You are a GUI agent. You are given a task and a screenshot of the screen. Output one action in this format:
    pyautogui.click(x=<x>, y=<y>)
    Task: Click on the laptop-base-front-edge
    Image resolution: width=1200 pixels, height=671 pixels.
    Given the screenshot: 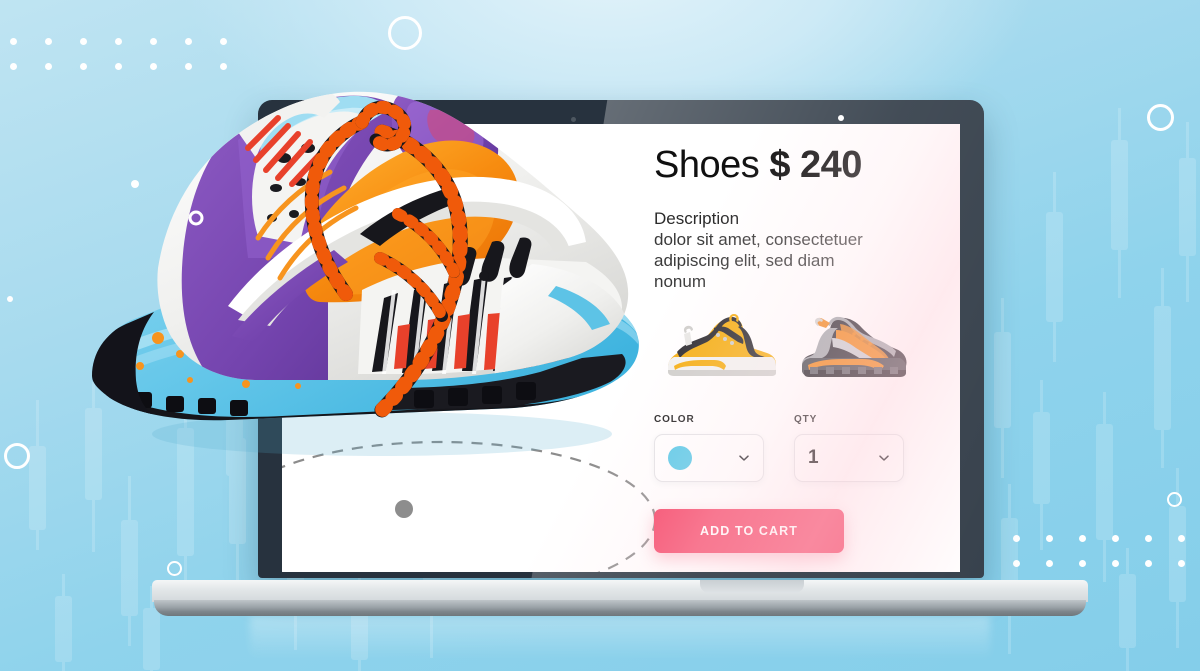 What is the action you would take?
    pyautogui.click(x=620, y=608)
    